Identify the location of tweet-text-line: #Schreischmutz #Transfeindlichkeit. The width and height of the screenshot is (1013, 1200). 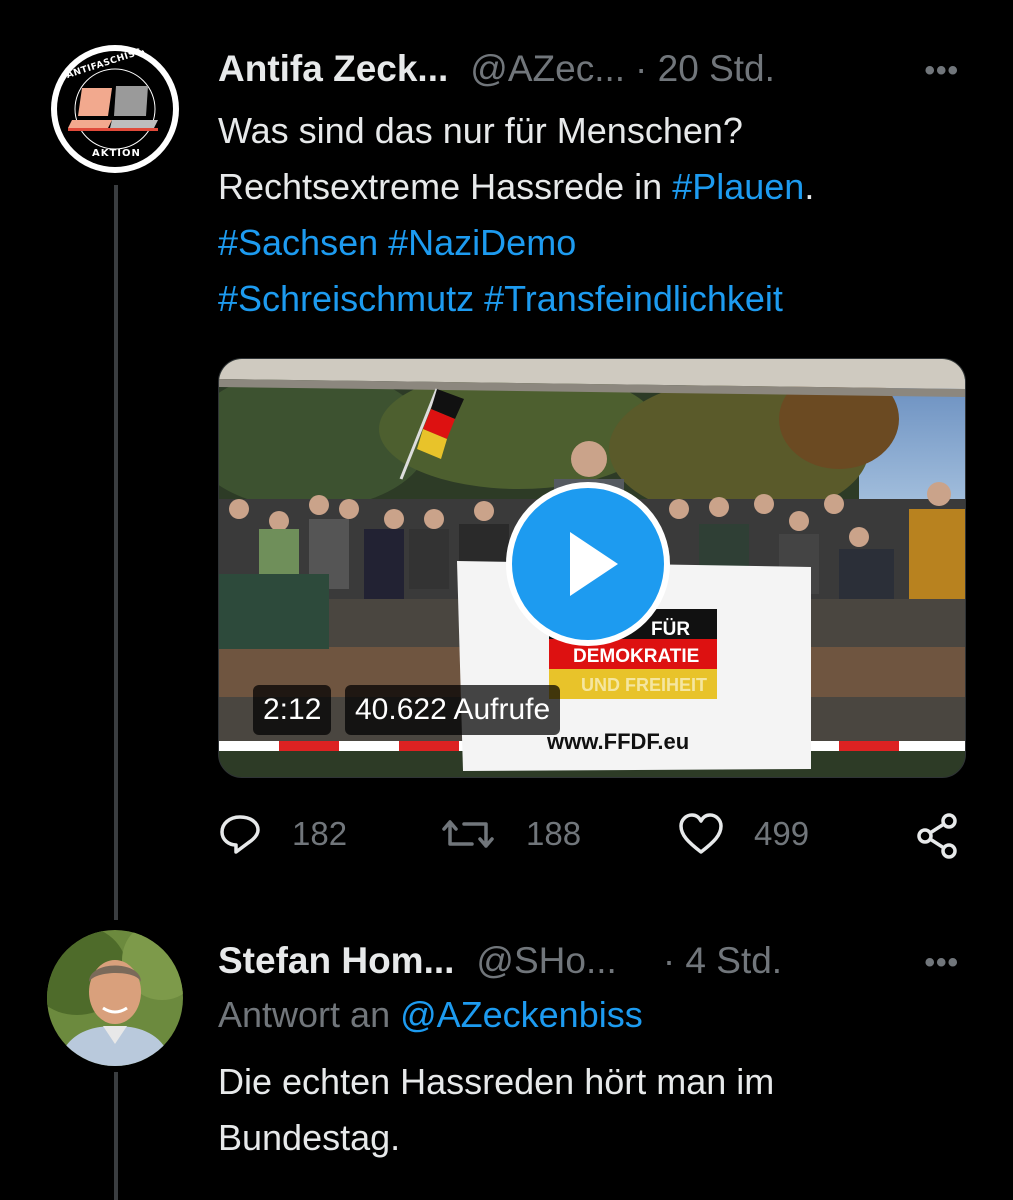
(588, 299).